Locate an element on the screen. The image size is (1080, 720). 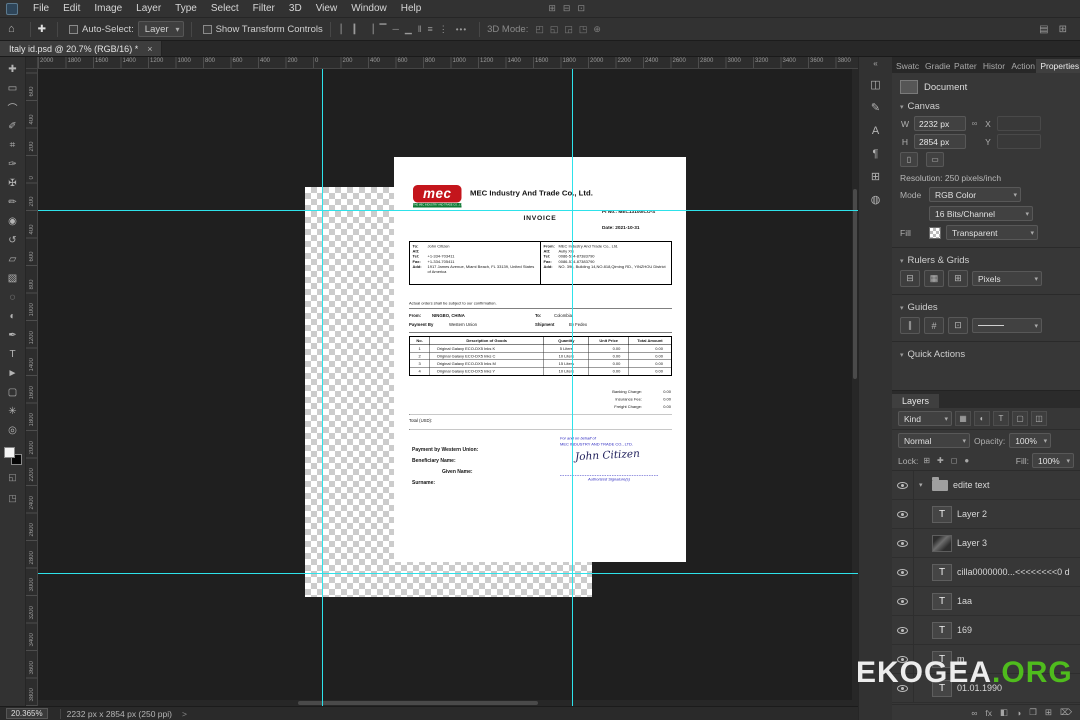
more-options-icon: ••• is located at coordinates (461, 29).